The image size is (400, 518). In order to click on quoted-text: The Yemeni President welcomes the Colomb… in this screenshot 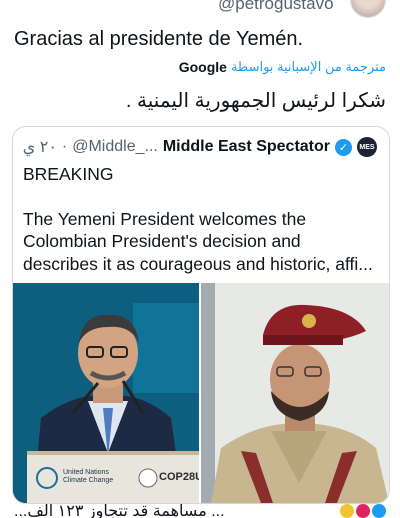, I will do `click(198, 241)`.